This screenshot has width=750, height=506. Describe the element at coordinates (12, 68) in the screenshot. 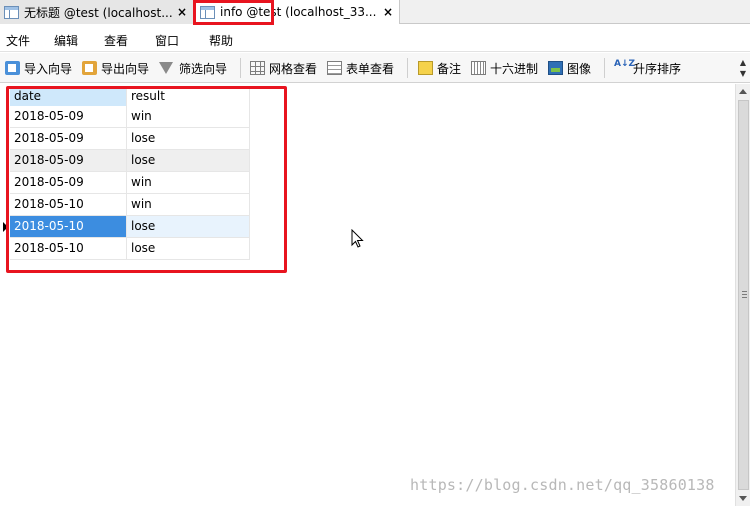

I see `import-icon` at that location.